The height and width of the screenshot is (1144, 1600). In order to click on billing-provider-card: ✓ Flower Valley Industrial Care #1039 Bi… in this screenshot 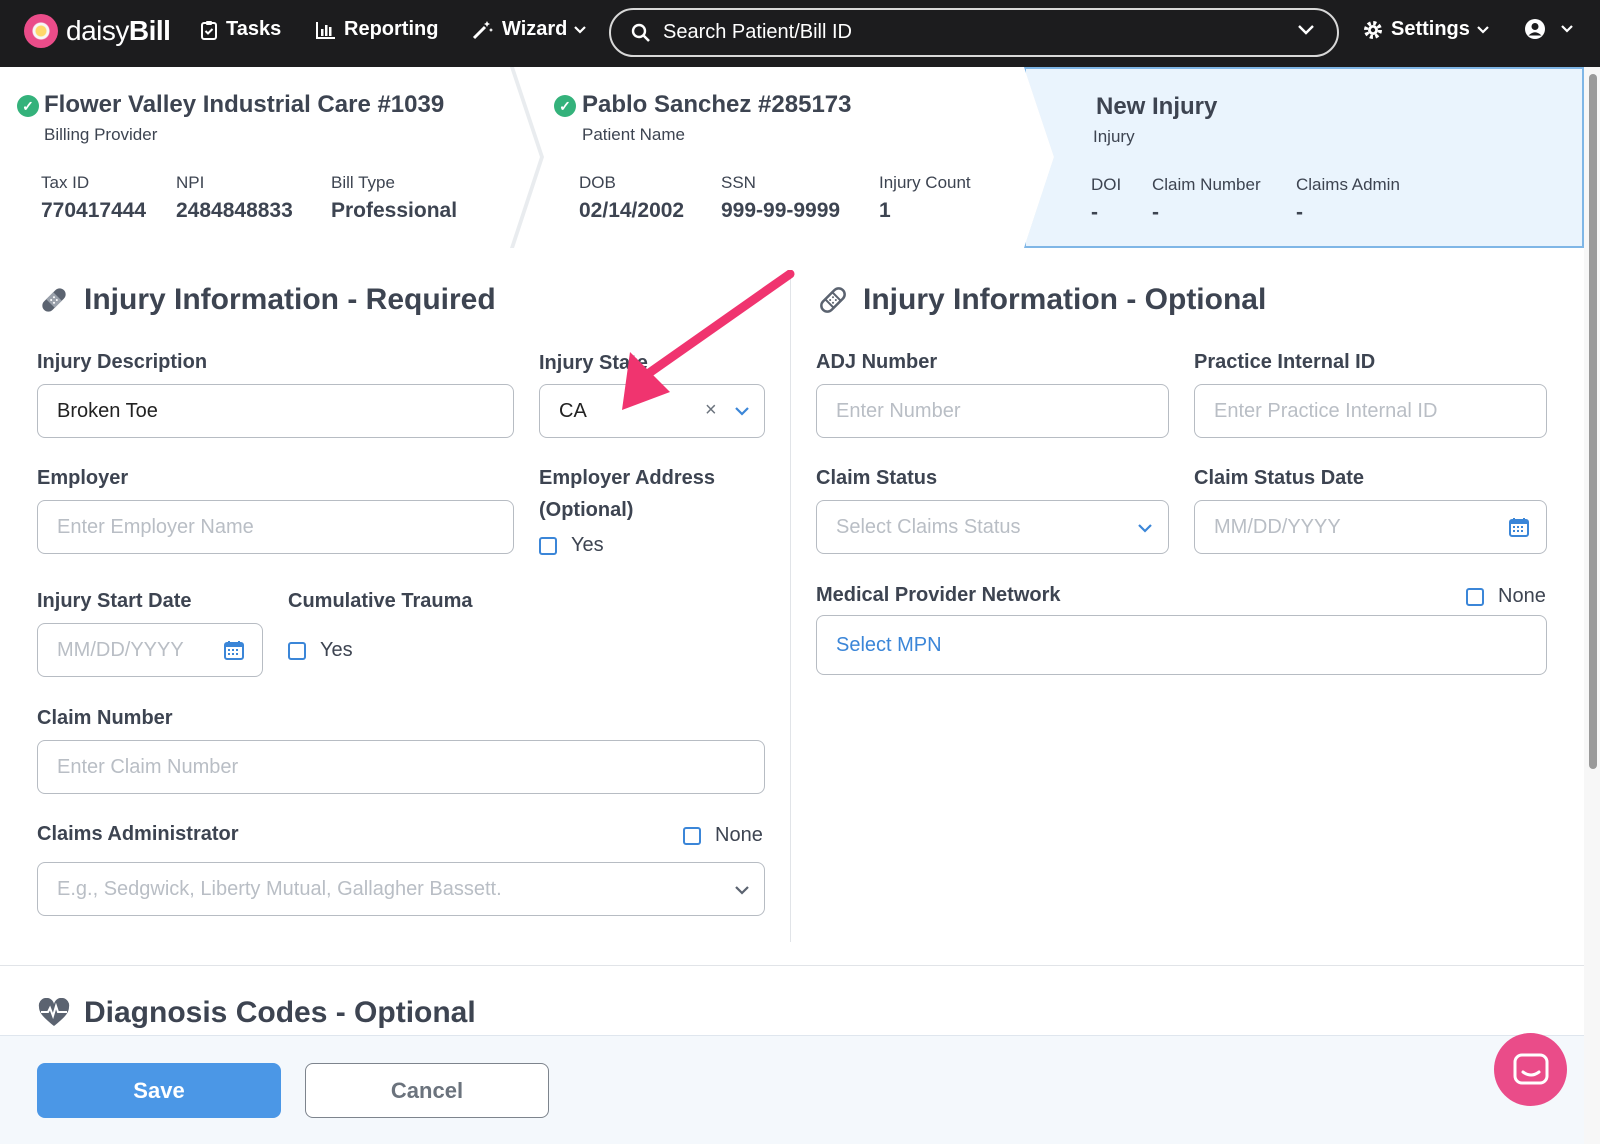, I will do `click(270, 157)`.